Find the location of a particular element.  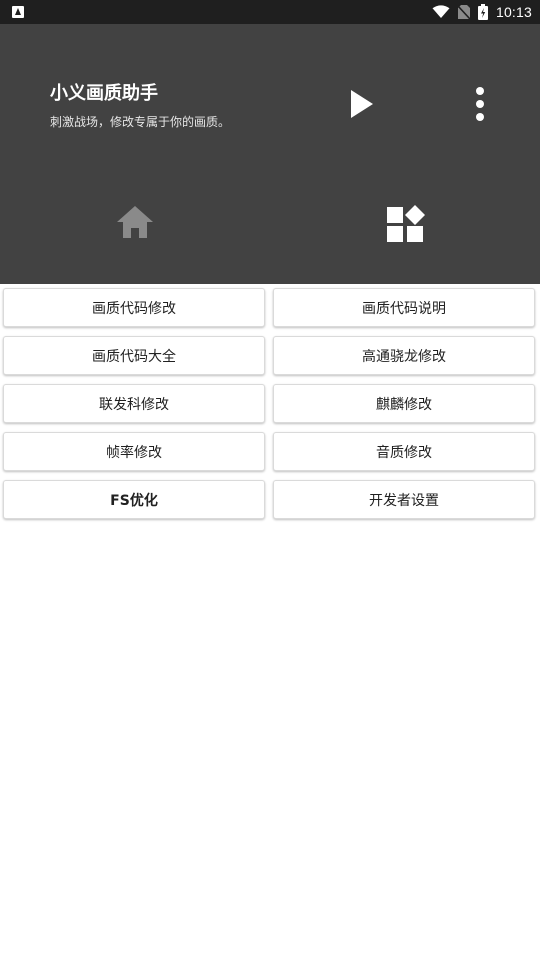

battery-charging-icon is located at coordinates (482, 12).